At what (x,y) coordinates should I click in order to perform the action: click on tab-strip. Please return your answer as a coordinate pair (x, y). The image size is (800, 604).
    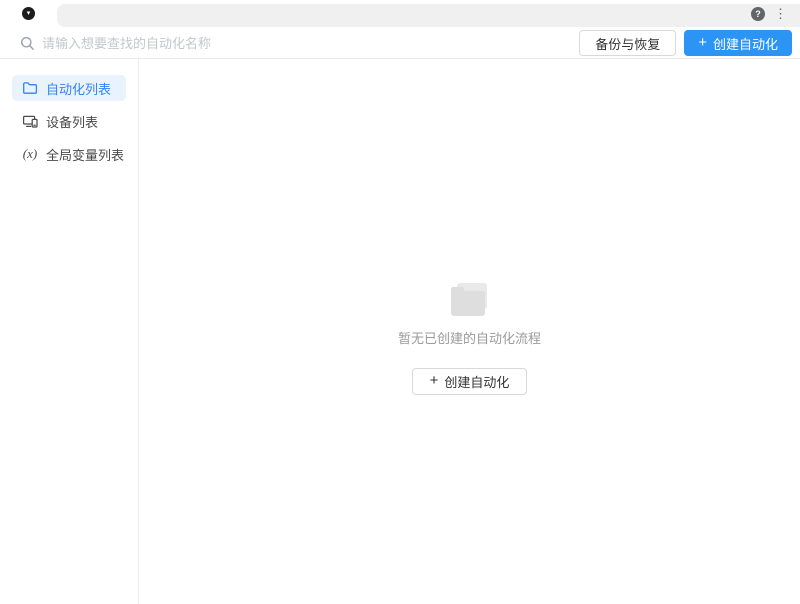
    Looking at the image, I should click on (428, 15).